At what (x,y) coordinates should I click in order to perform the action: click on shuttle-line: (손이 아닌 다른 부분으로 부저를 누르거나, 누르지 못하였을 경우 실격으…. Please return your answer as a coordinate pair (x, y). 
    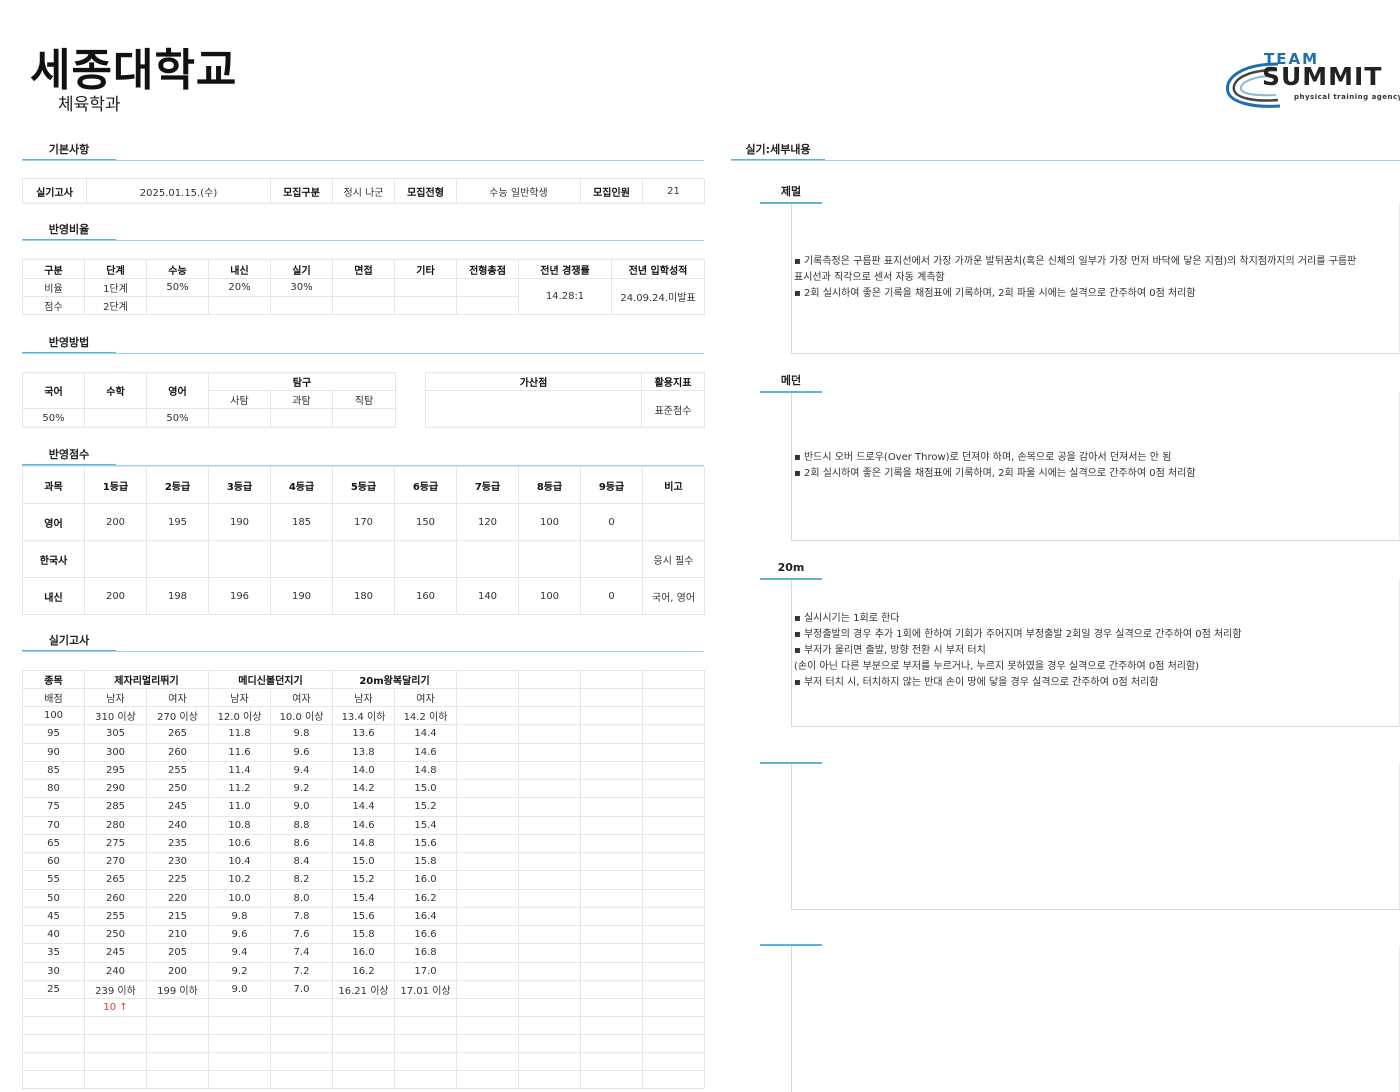
    Looking at the image, I should click on (997, 666).